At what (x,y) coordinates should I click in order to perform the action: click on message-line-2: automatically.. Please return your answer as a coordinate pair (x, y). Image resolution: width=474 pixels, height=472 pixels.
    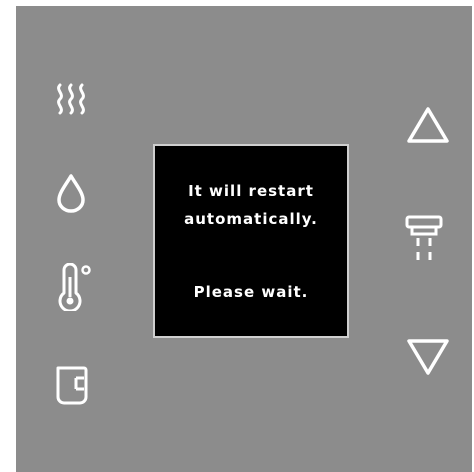
    Looking at the image, I should click on (251, 219).